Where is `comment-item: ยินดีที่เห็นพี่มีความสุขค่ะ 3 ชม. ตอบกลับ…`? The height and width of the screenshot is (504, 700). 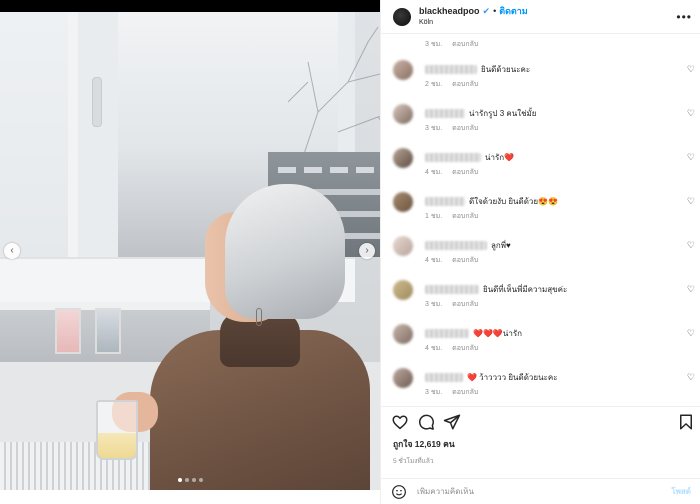
comment-item: ยินดีที่เห็นพี่มีความสุขค่ะ 3 ชม. ตอบกลับ… is located at coordinates (540, 300).